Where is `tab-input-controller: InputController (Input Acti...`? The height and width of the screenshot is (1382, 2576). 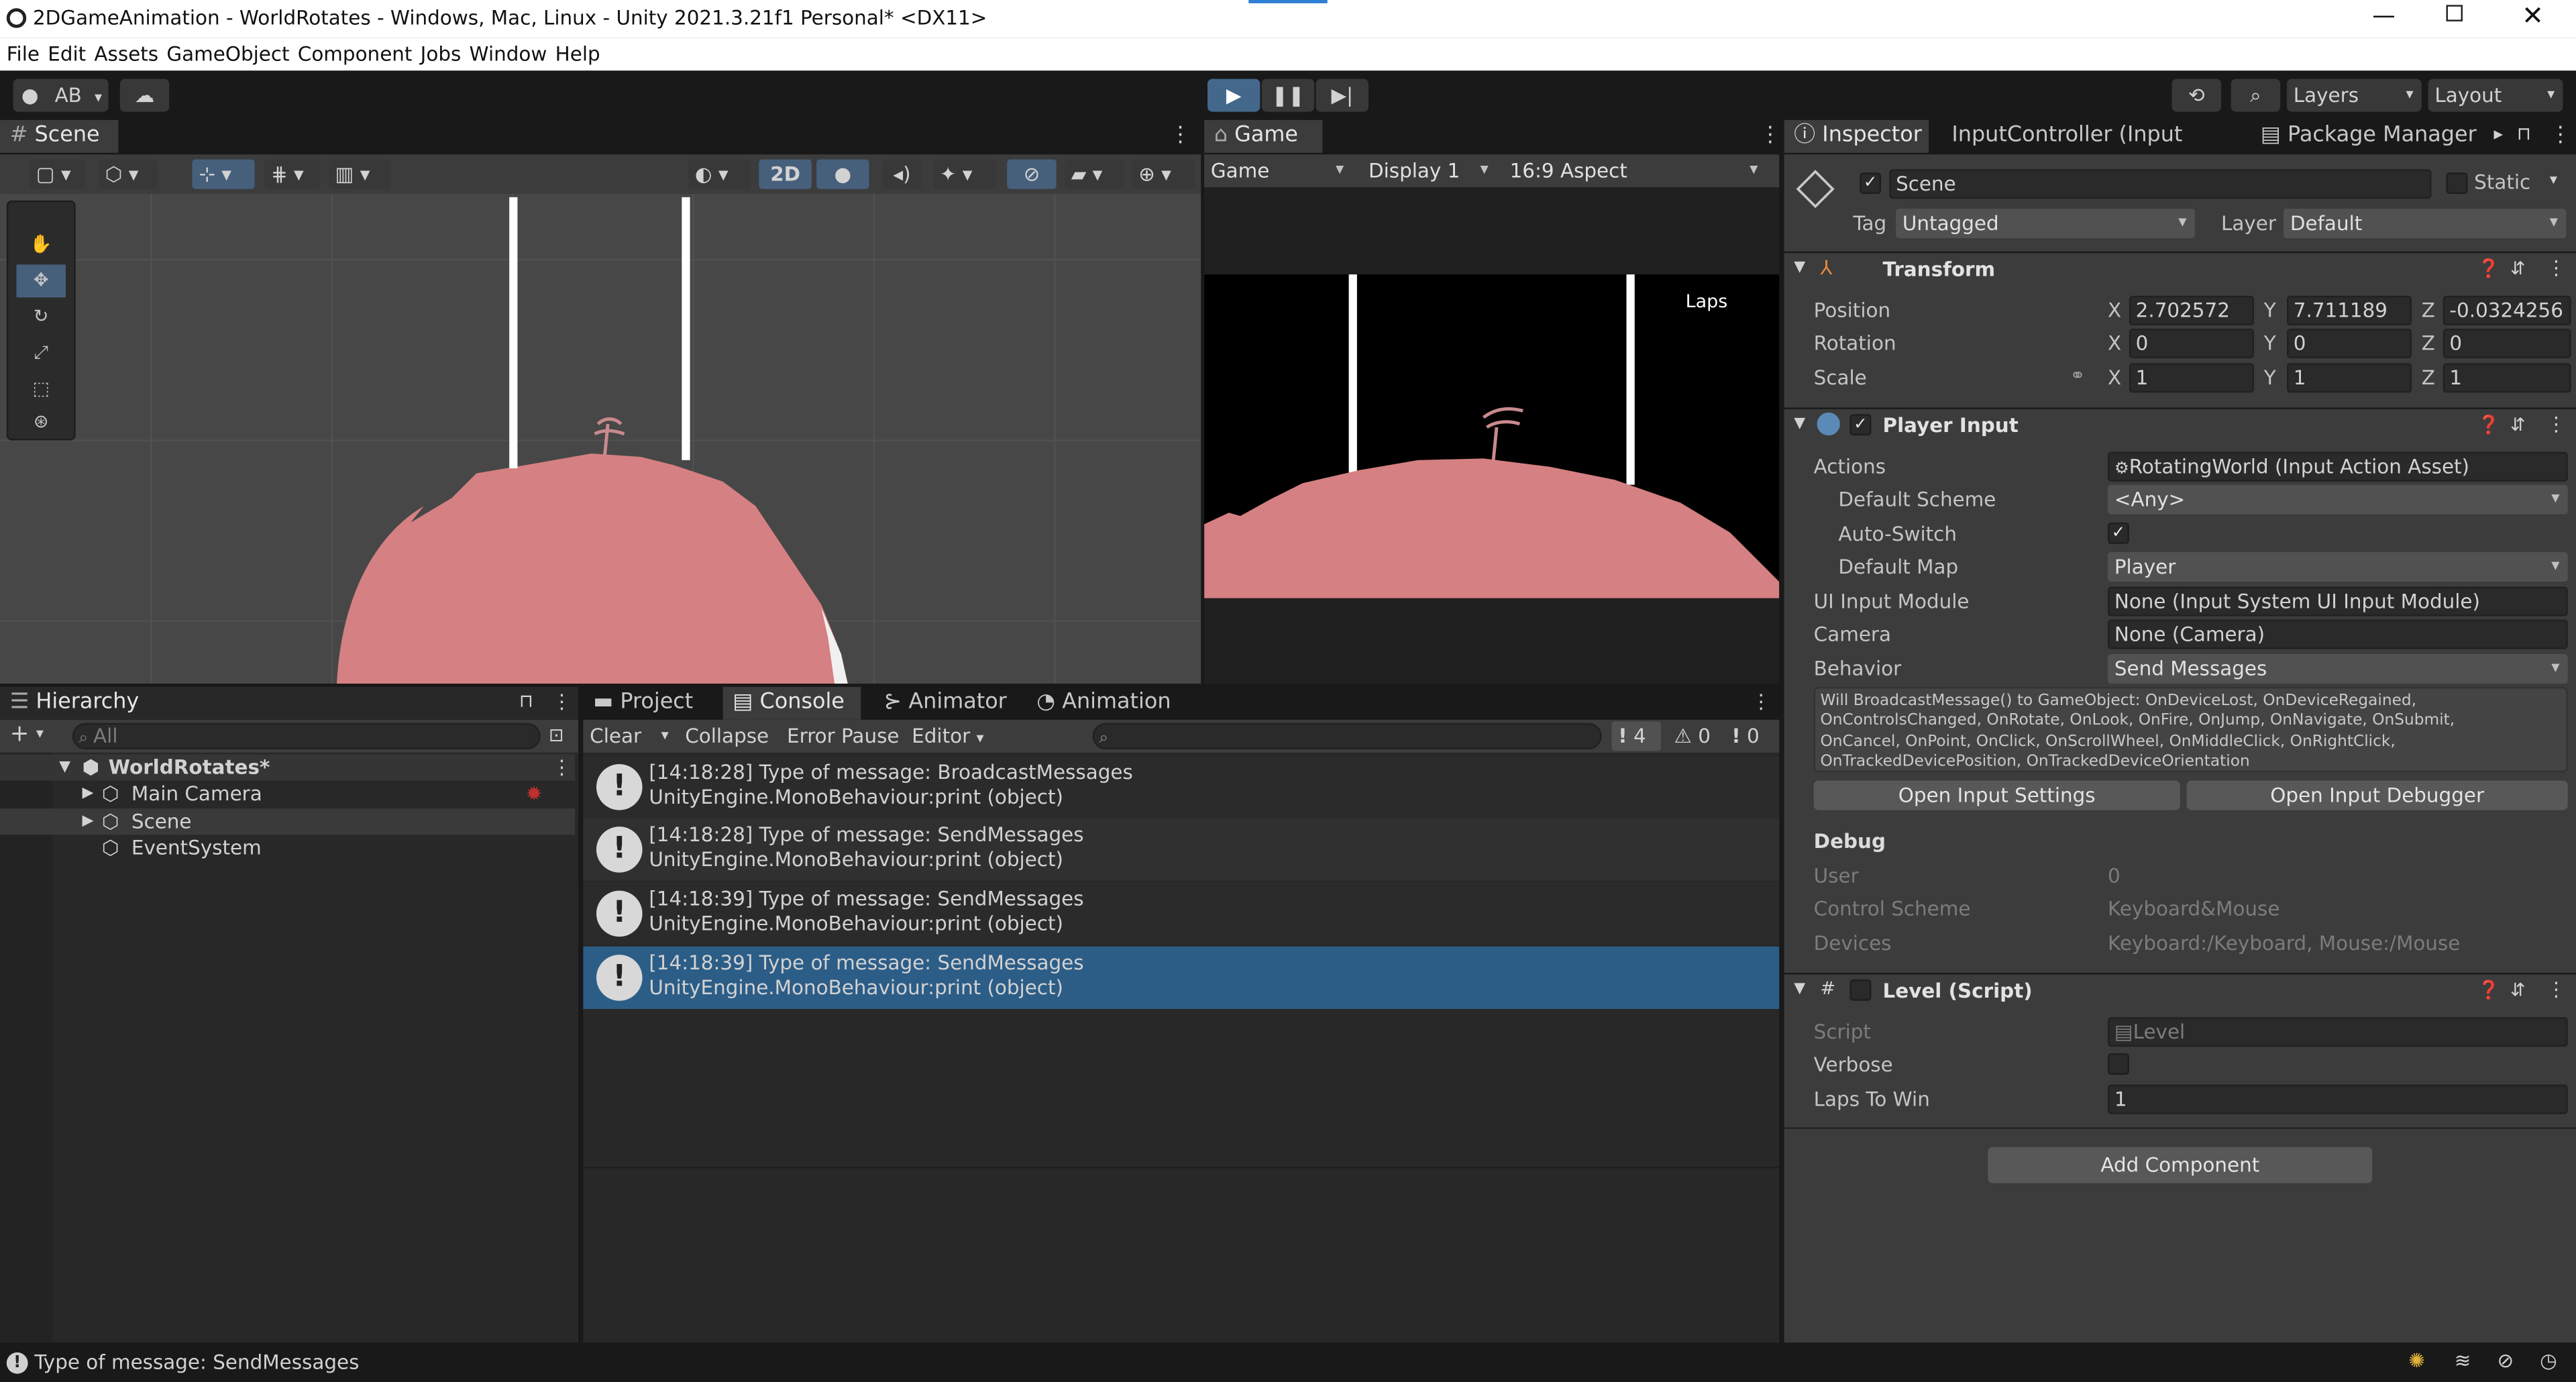 tab-input-controller: InputController (Input Acti... is located at coordinates (2090, 150).